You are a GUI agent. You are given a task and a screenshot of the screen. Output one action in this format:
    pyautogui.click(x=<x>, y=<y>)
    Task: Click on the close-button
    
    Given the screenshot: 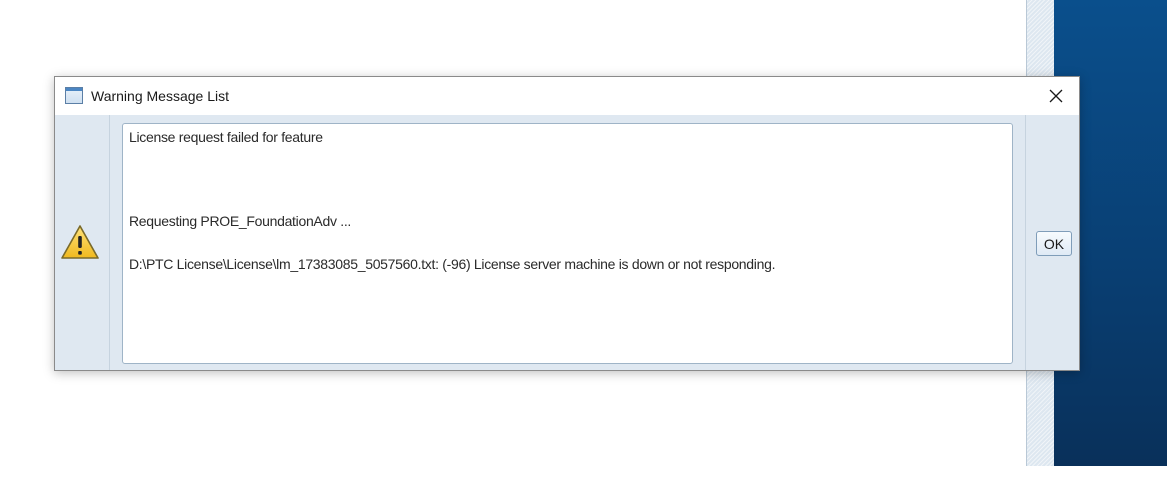 What is the action you would take?
    pyautogui.click(x=1056, y=96)
    